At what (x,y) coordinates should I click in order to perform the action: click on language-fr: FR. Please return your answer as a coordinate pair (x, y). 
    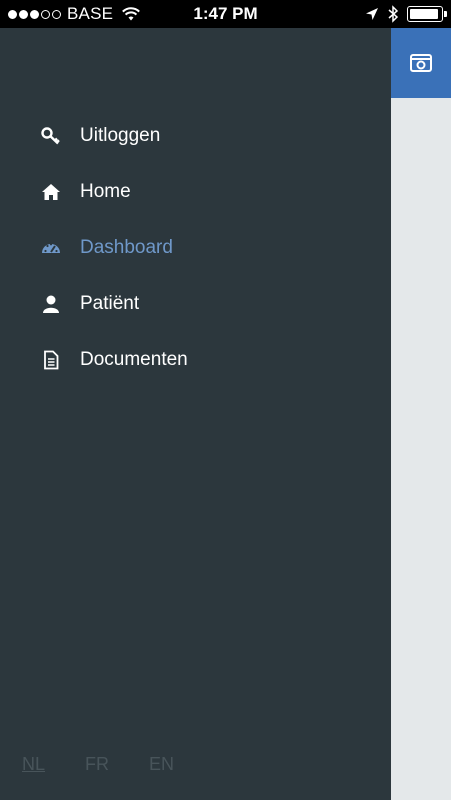
    Looking at the image, I should click on (97, 764).